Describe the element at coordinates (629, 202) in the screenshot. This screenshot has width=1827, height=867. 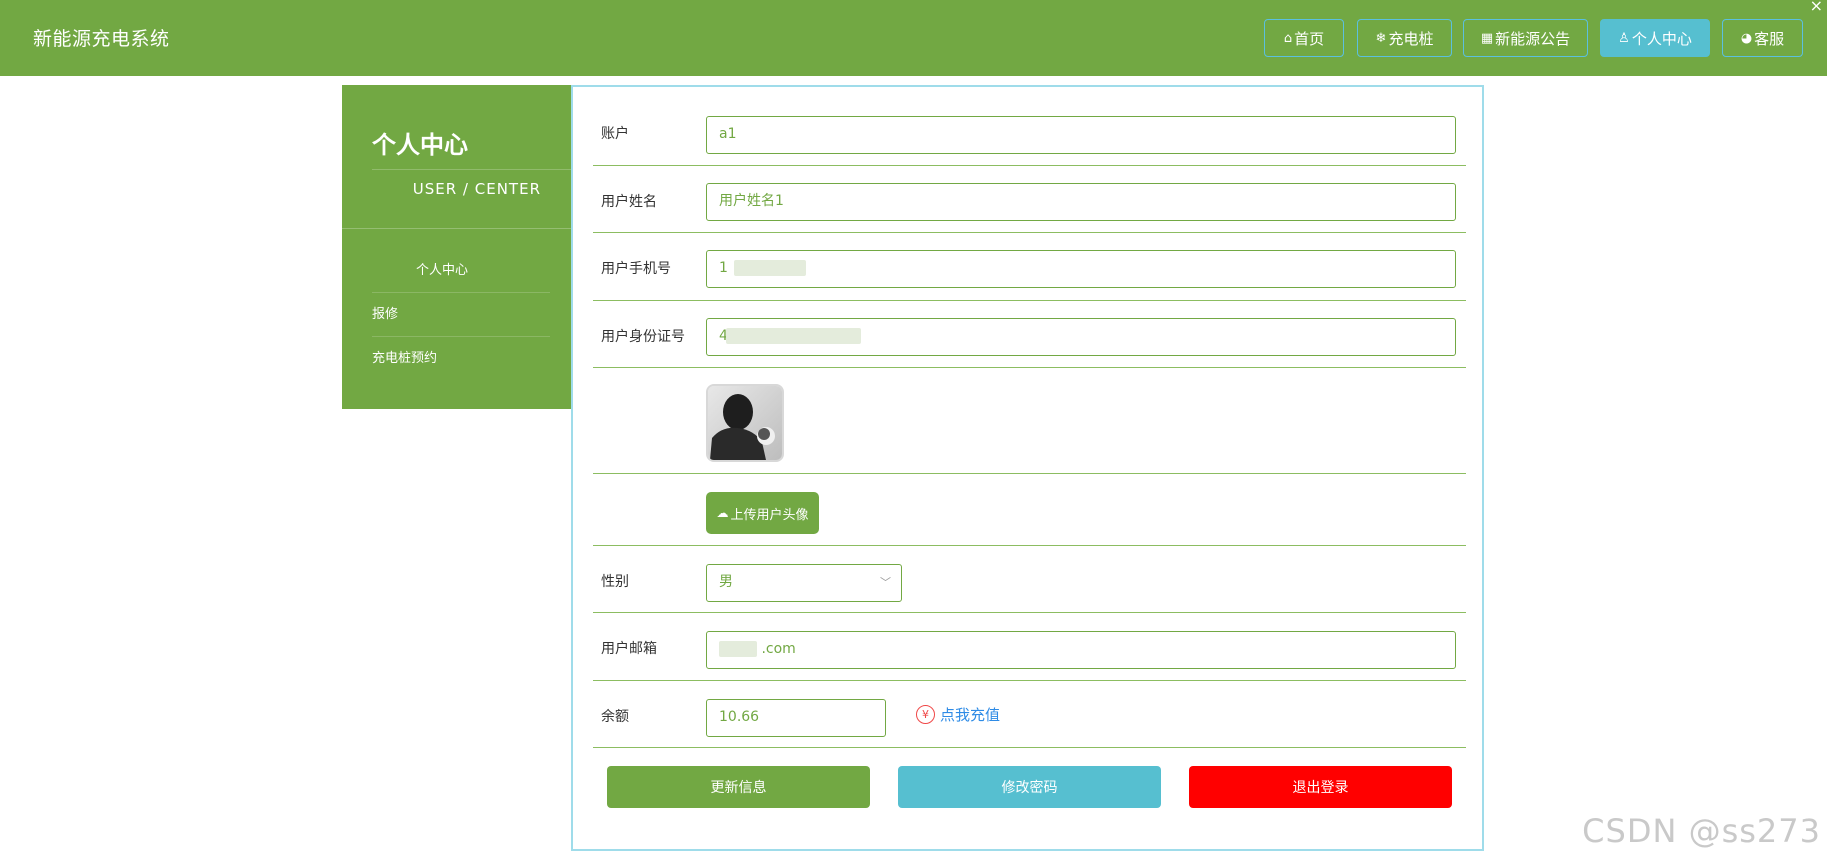
I see `name-label: 用户姓名` at that location.